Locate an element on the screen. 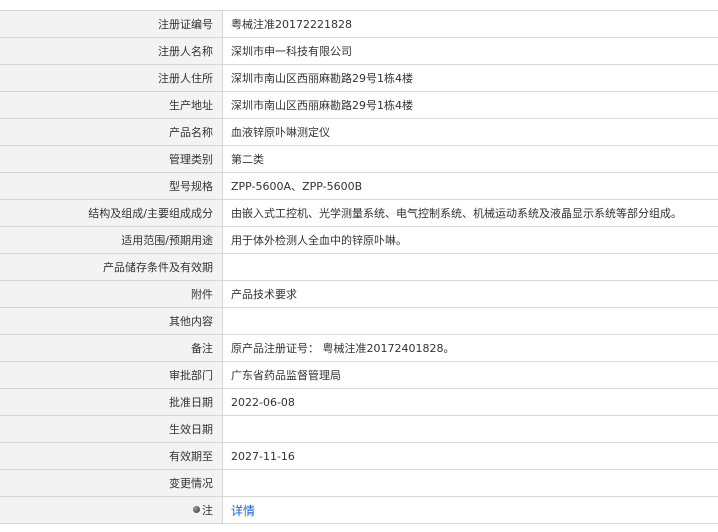  field-label-product-name: 产品名称 is located at coordinates (111, 132).